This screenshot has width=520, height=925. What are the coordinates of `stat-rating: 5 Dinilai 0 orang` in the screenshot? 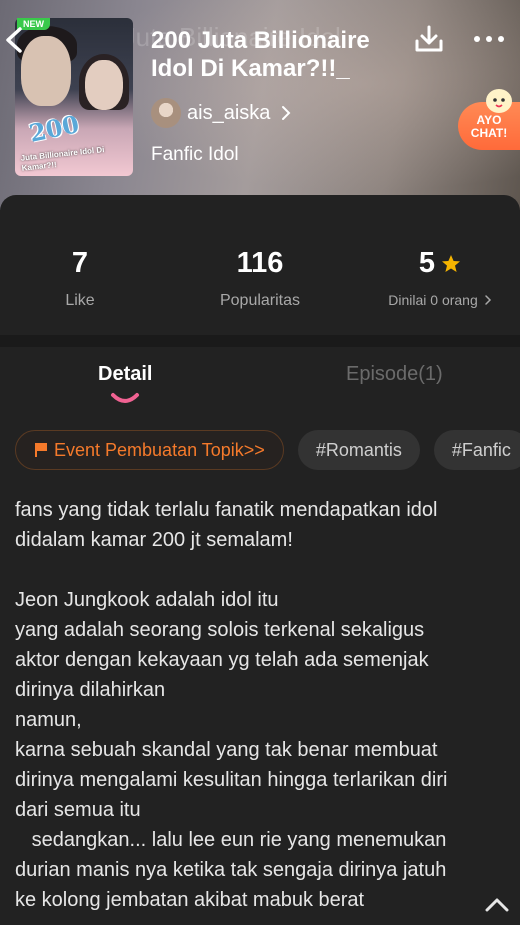 It's located at (440, 277).